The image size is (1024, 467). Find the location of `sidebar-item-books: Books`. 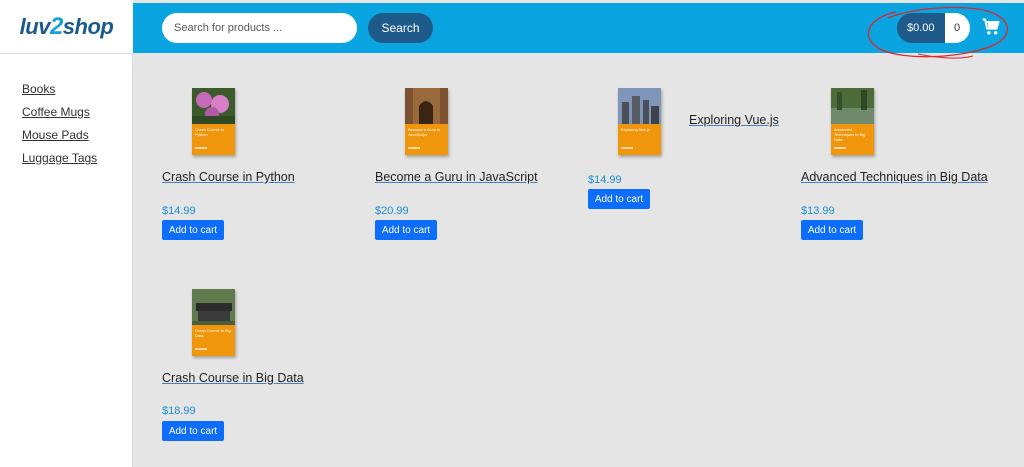

sidebar-item-books: Books is located at coordinates (77, 89).